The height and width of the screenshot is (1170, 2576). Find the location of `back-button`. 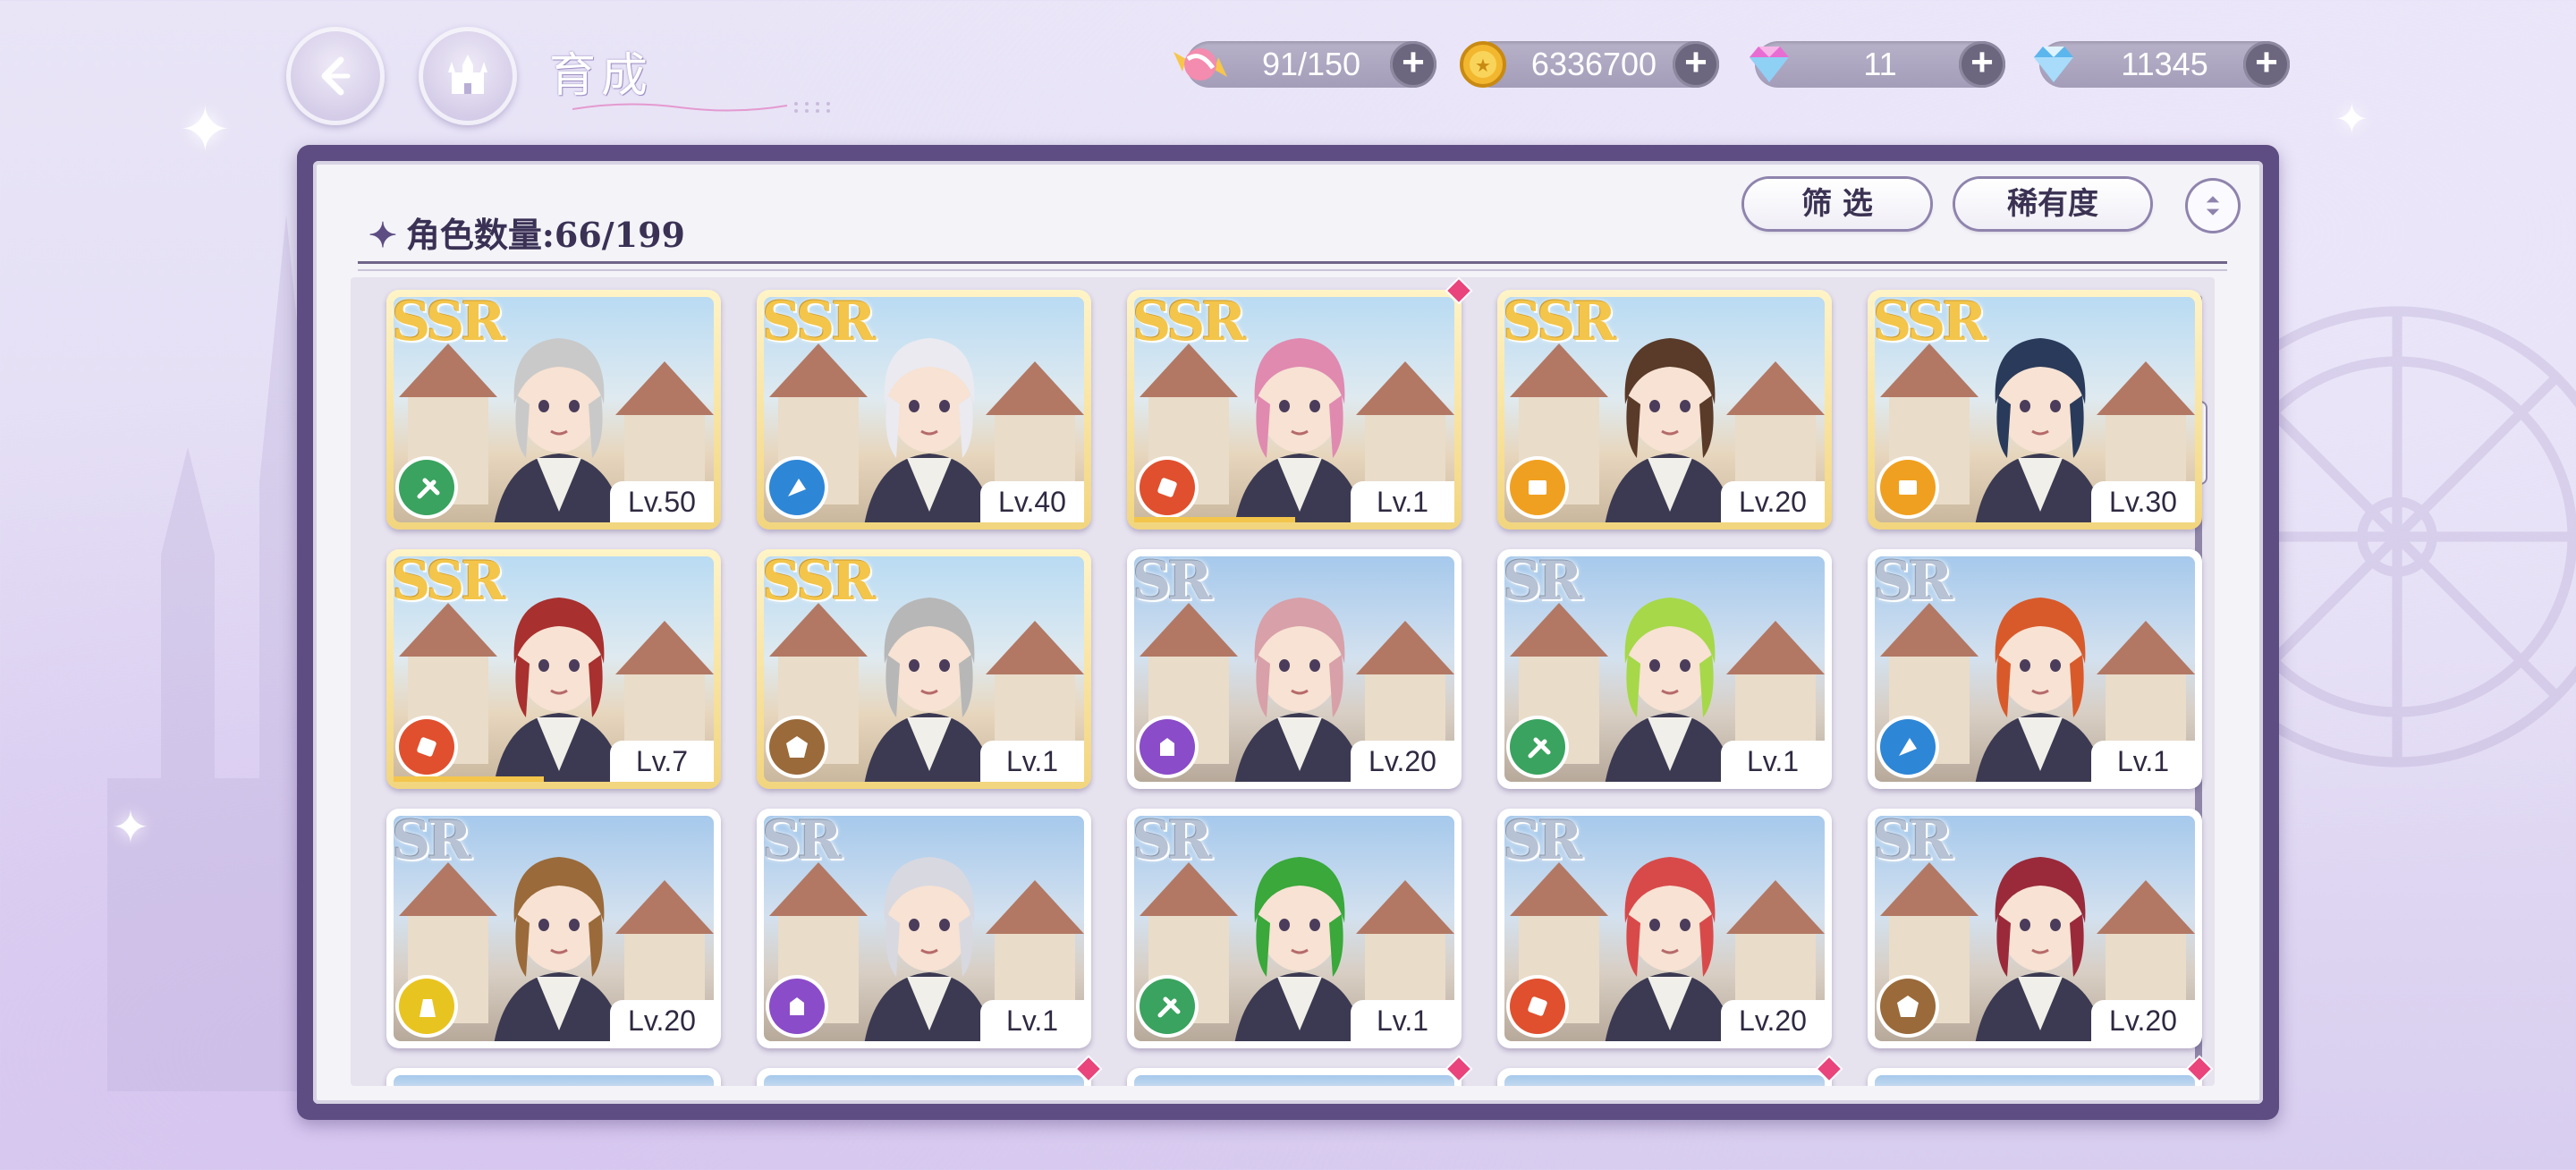

back-button is located at coordinates (335, 76).